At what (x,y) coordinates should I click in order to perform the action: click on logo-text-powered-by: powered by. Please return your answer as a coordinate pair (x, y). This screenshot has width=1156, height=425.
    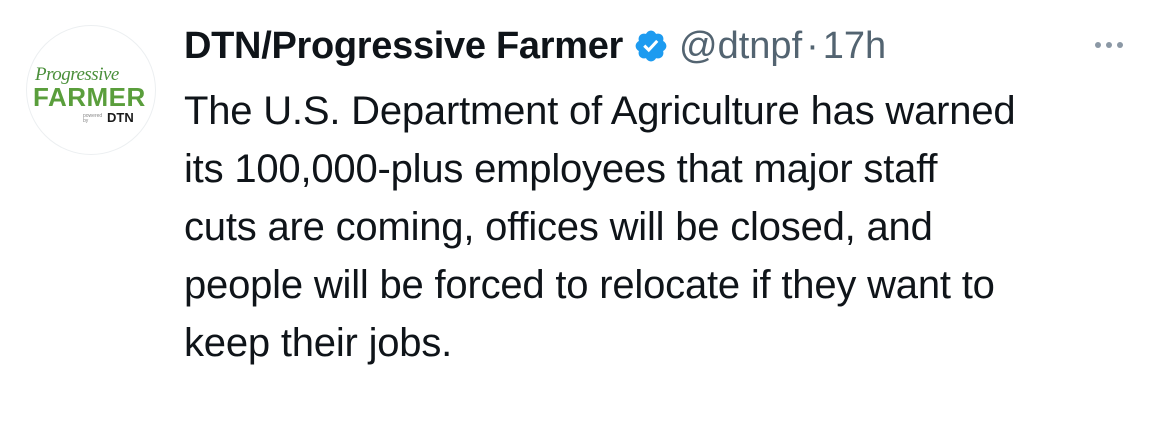
    Looking at the image, I should click on (93, 118).